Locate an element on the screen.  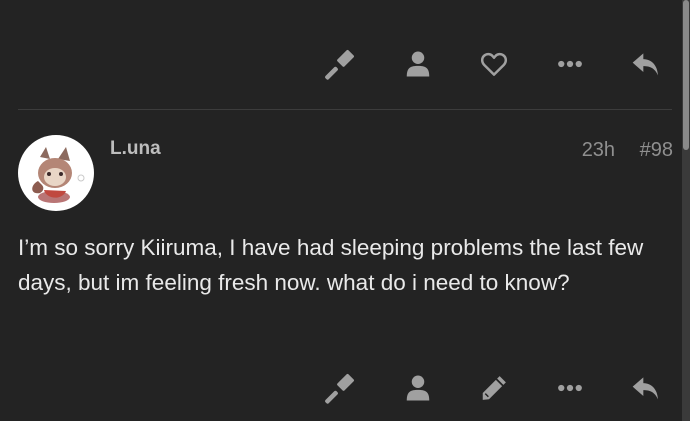
avatar is located at coordinates (56, 173).